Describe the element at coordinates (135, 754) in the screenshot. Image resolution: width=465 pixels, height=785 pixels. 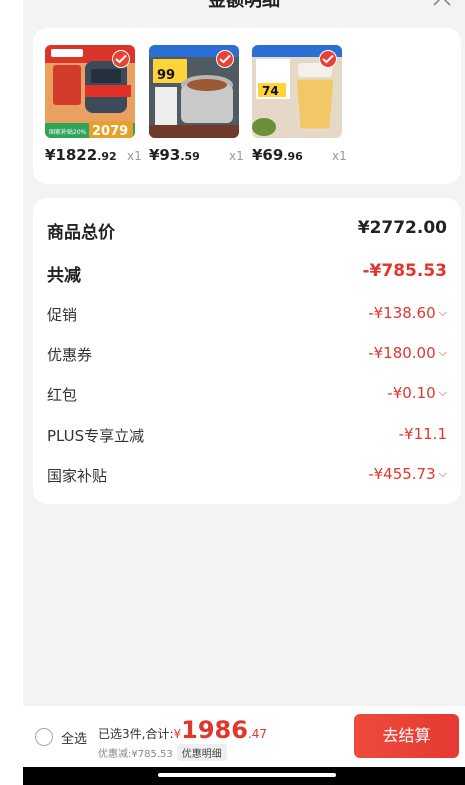
I see `discount-text: 优惠减:¥785.53` at that location.